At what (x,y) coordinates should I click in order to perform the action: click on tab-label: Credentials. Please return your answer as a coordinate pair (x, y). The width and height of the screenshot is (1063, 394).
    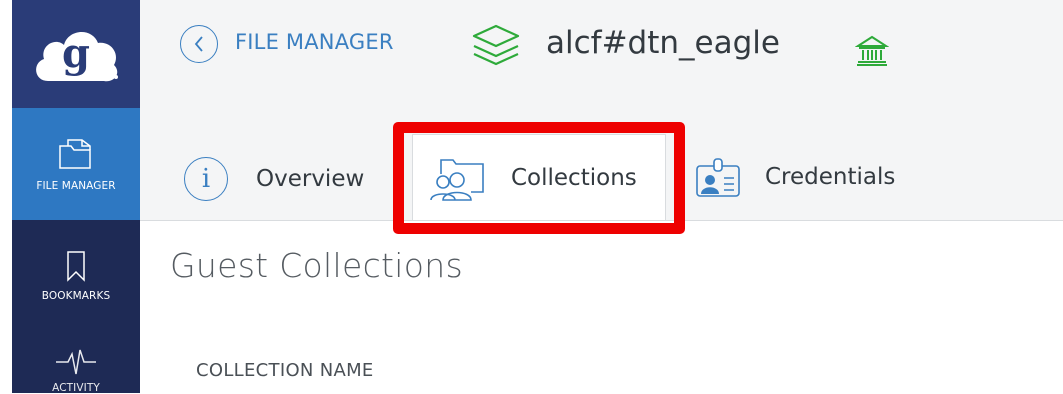
    Looking at the image, I should click on (830, 177).